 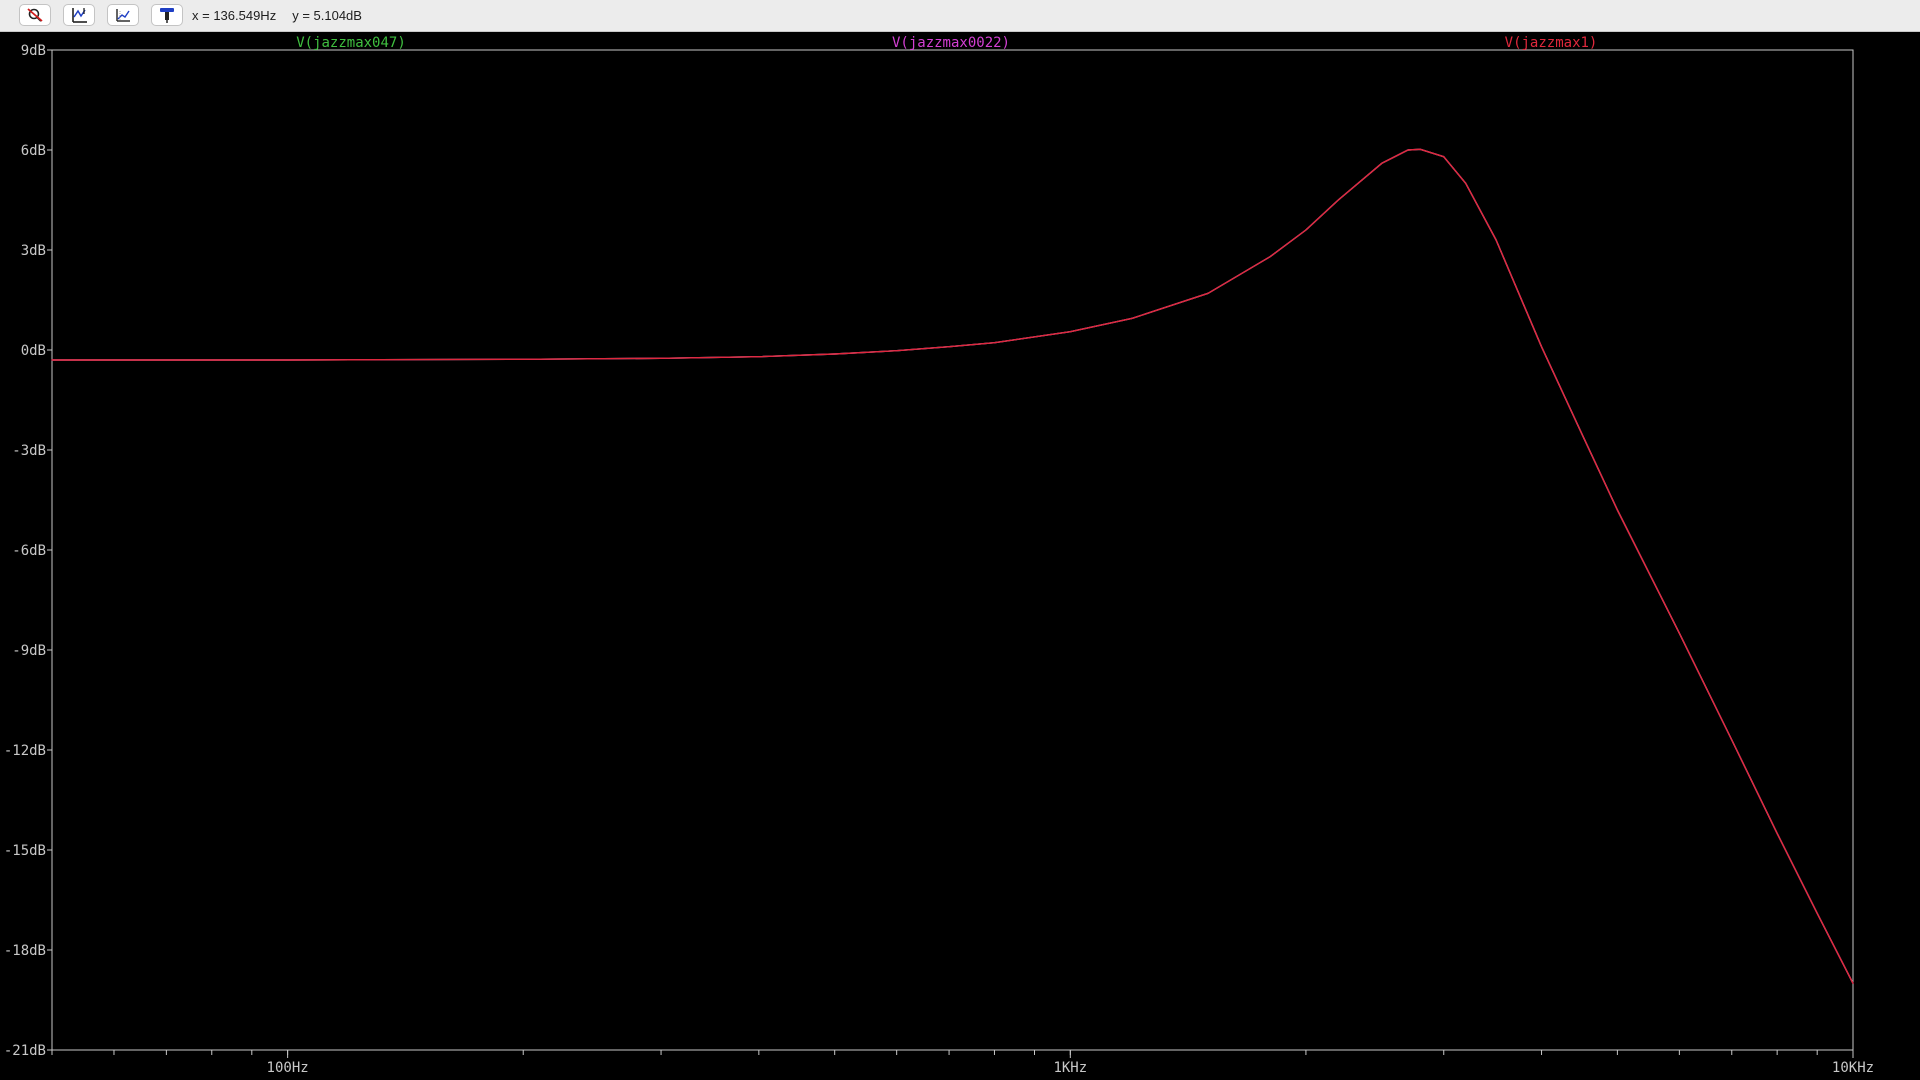 What do you see at coordinates (33, 151) in the screenshot?
I see `y-tick-label: 6dB` at bounding box center [33, 151].